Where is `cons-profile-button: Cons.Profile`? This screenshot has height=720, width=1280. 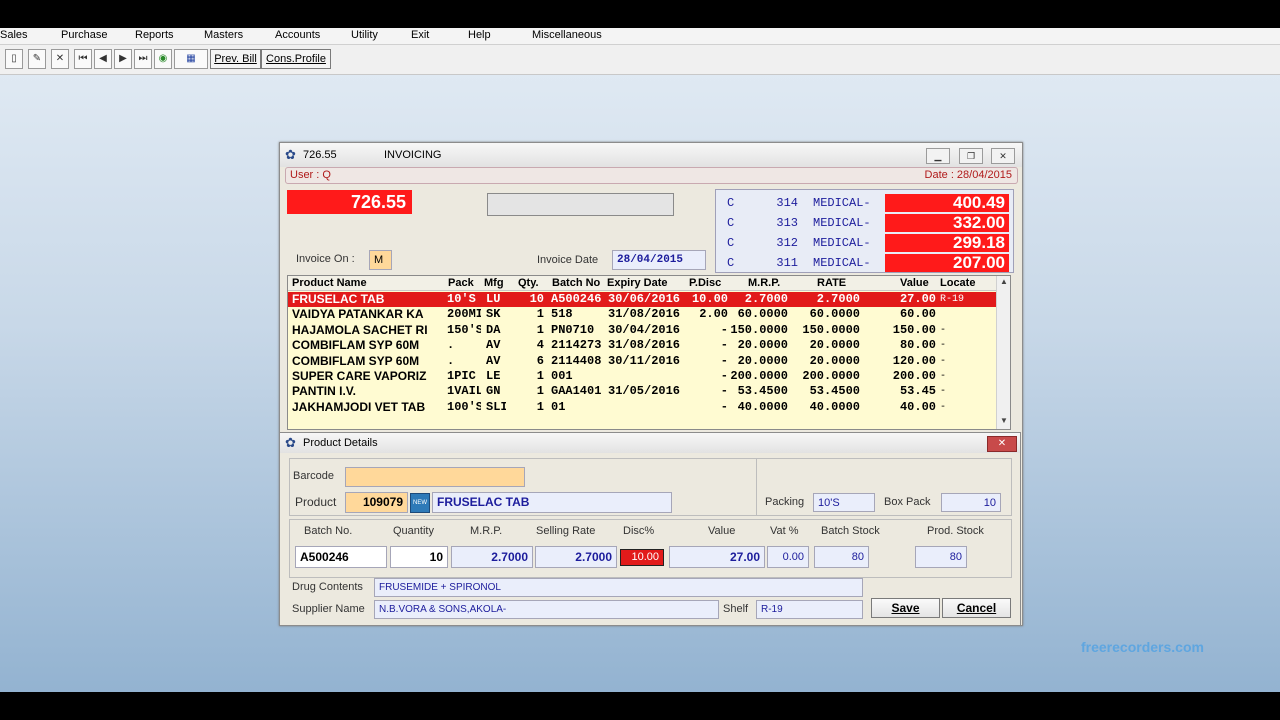 cons-profile-button: Cons.Profile is located at coordinates (296, 59).